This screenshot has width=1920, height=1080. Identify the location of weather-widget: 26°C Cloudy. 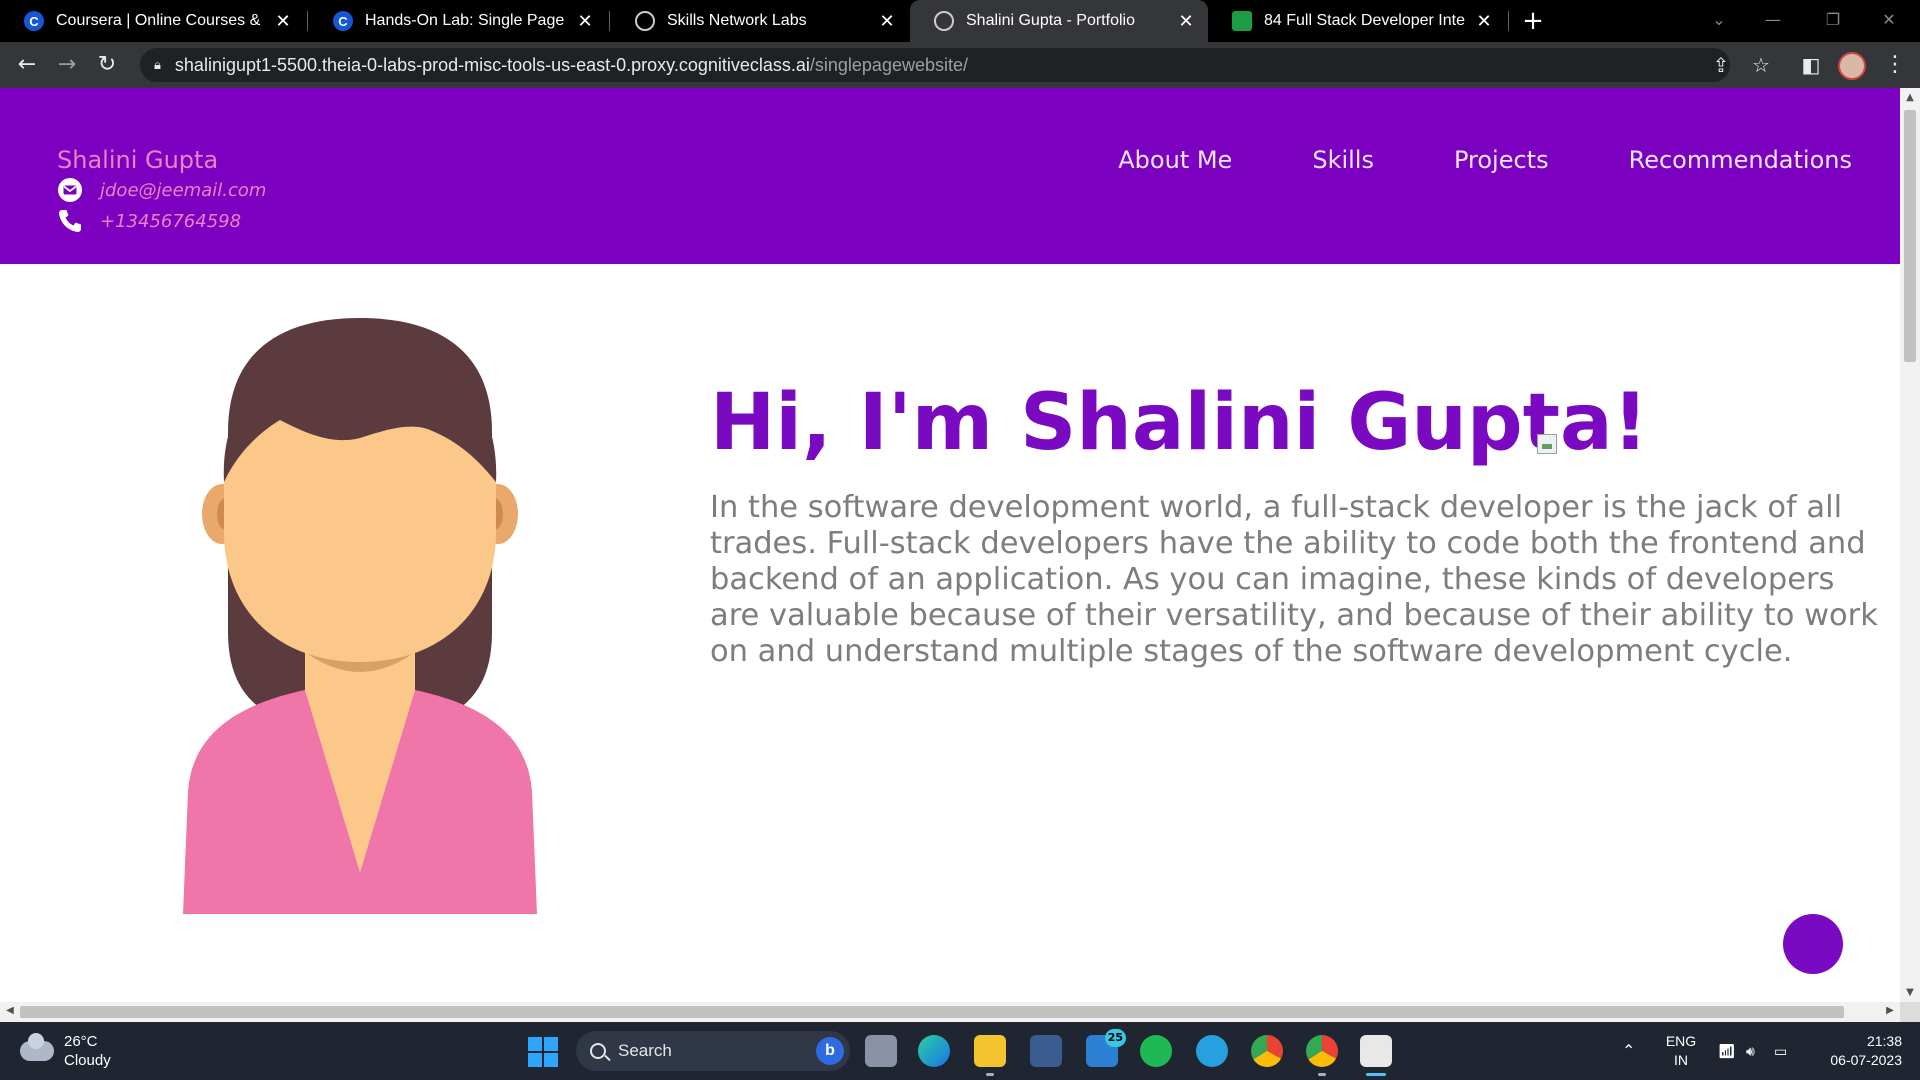
(65, 1051).